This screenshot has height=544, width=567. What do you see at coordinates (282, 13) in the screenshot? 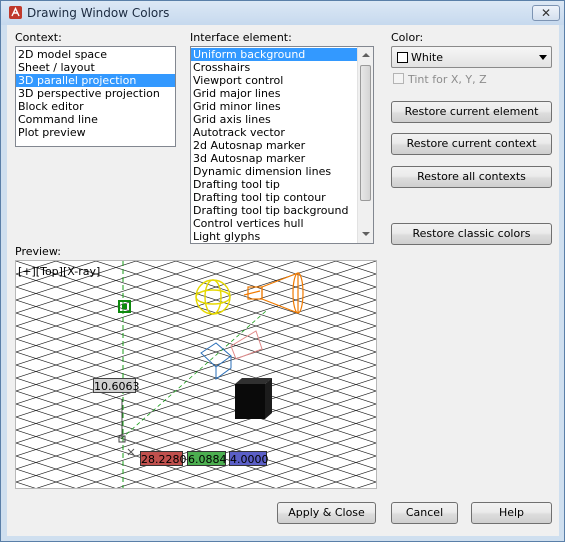
I see `title-bar: Drawing Window Colors ✕` at bounding box center [282, 13].